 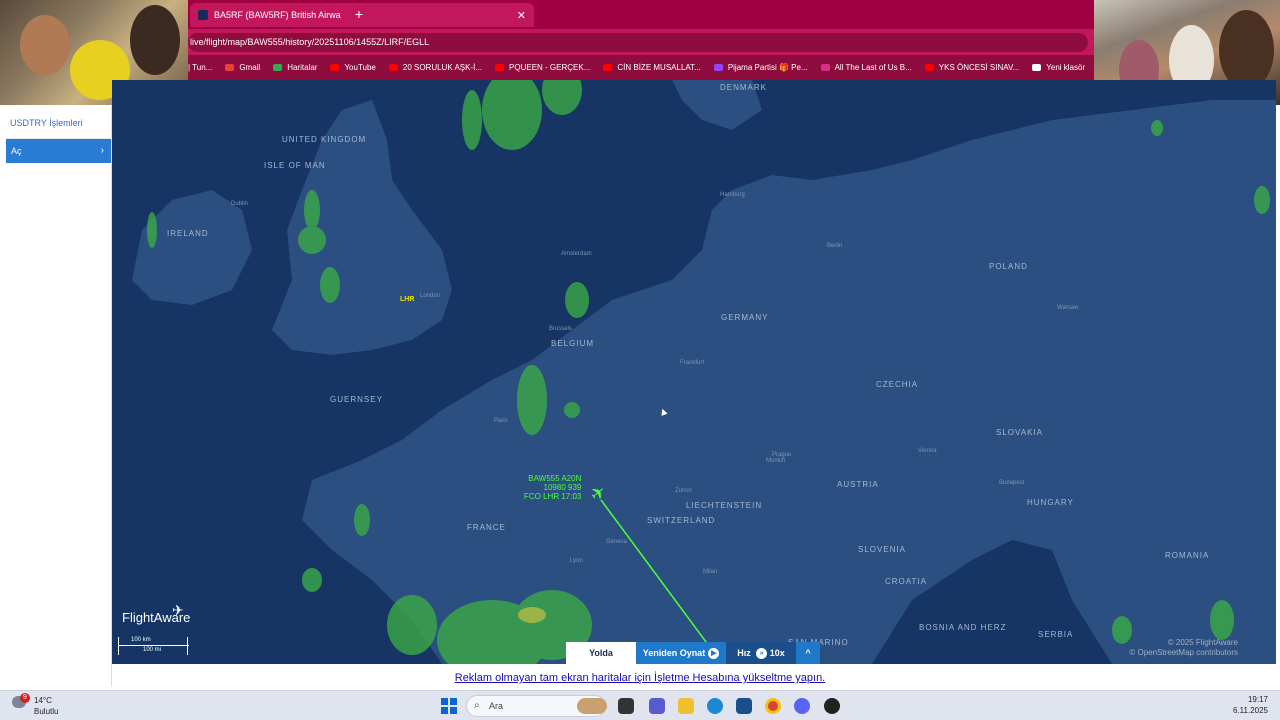 I want to click on weather-temp: 14°C, so click(x=43, y=700).